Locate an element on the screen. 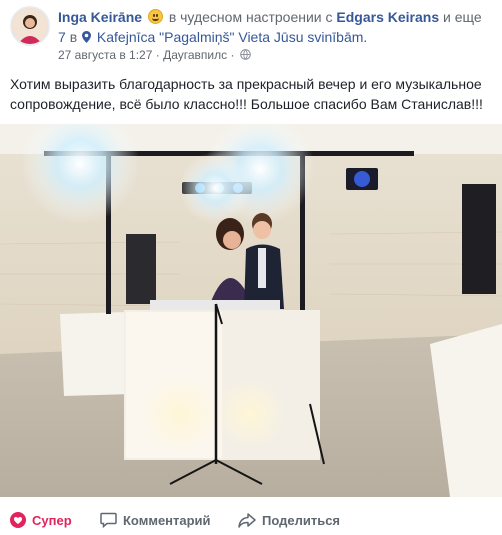 Image resolution: width=502 pixels, height=535 pixels. author-name: Inga Keirāne is located at coordinates (100, 17).